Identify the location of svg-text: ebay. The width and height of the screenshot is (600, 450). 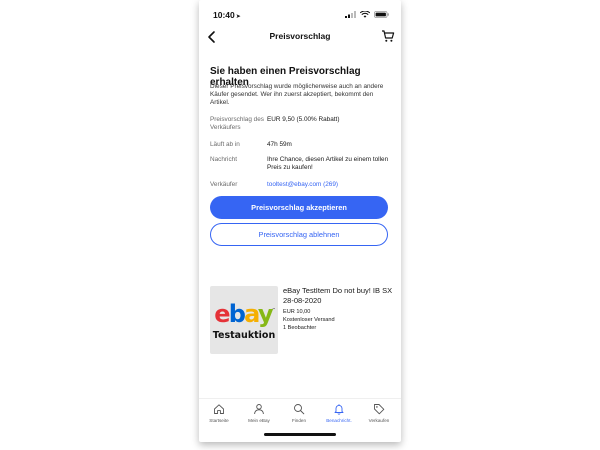
(244, 314).